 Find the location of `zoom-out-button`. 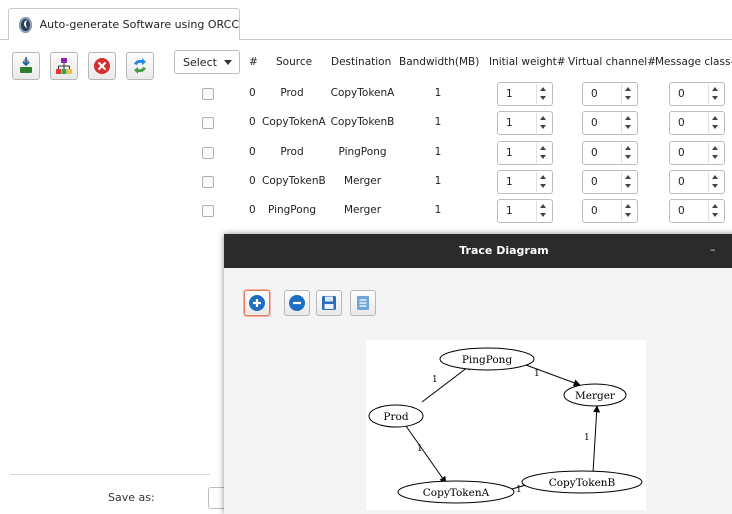

zoom-out-button is located at coordinates (297, 303).